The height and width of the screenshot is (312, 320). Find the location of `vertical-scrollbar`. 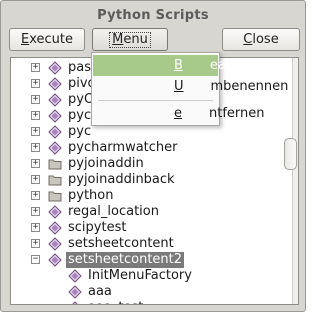

vertical-scrollbar is located at coordinates (295, 181).